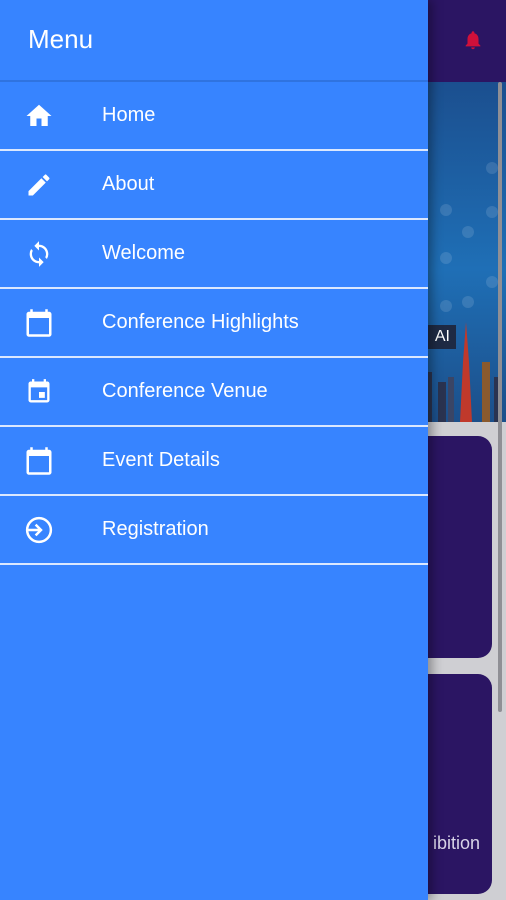  What do you see at coordinates (214, 41) in the screenshot?
I see `drawer-header: Menu` at bounding box center [214, 41].